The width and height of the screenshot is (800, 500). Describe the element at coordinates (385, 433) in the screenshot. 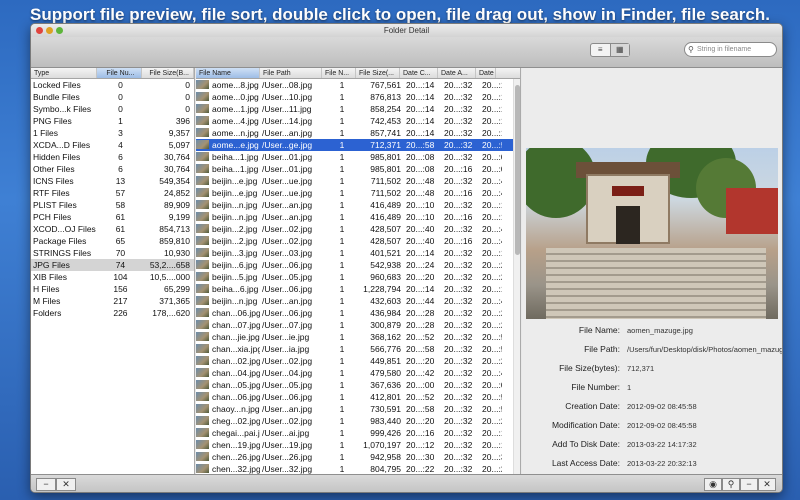

I see `file-size-cell: 999,426` at that location.